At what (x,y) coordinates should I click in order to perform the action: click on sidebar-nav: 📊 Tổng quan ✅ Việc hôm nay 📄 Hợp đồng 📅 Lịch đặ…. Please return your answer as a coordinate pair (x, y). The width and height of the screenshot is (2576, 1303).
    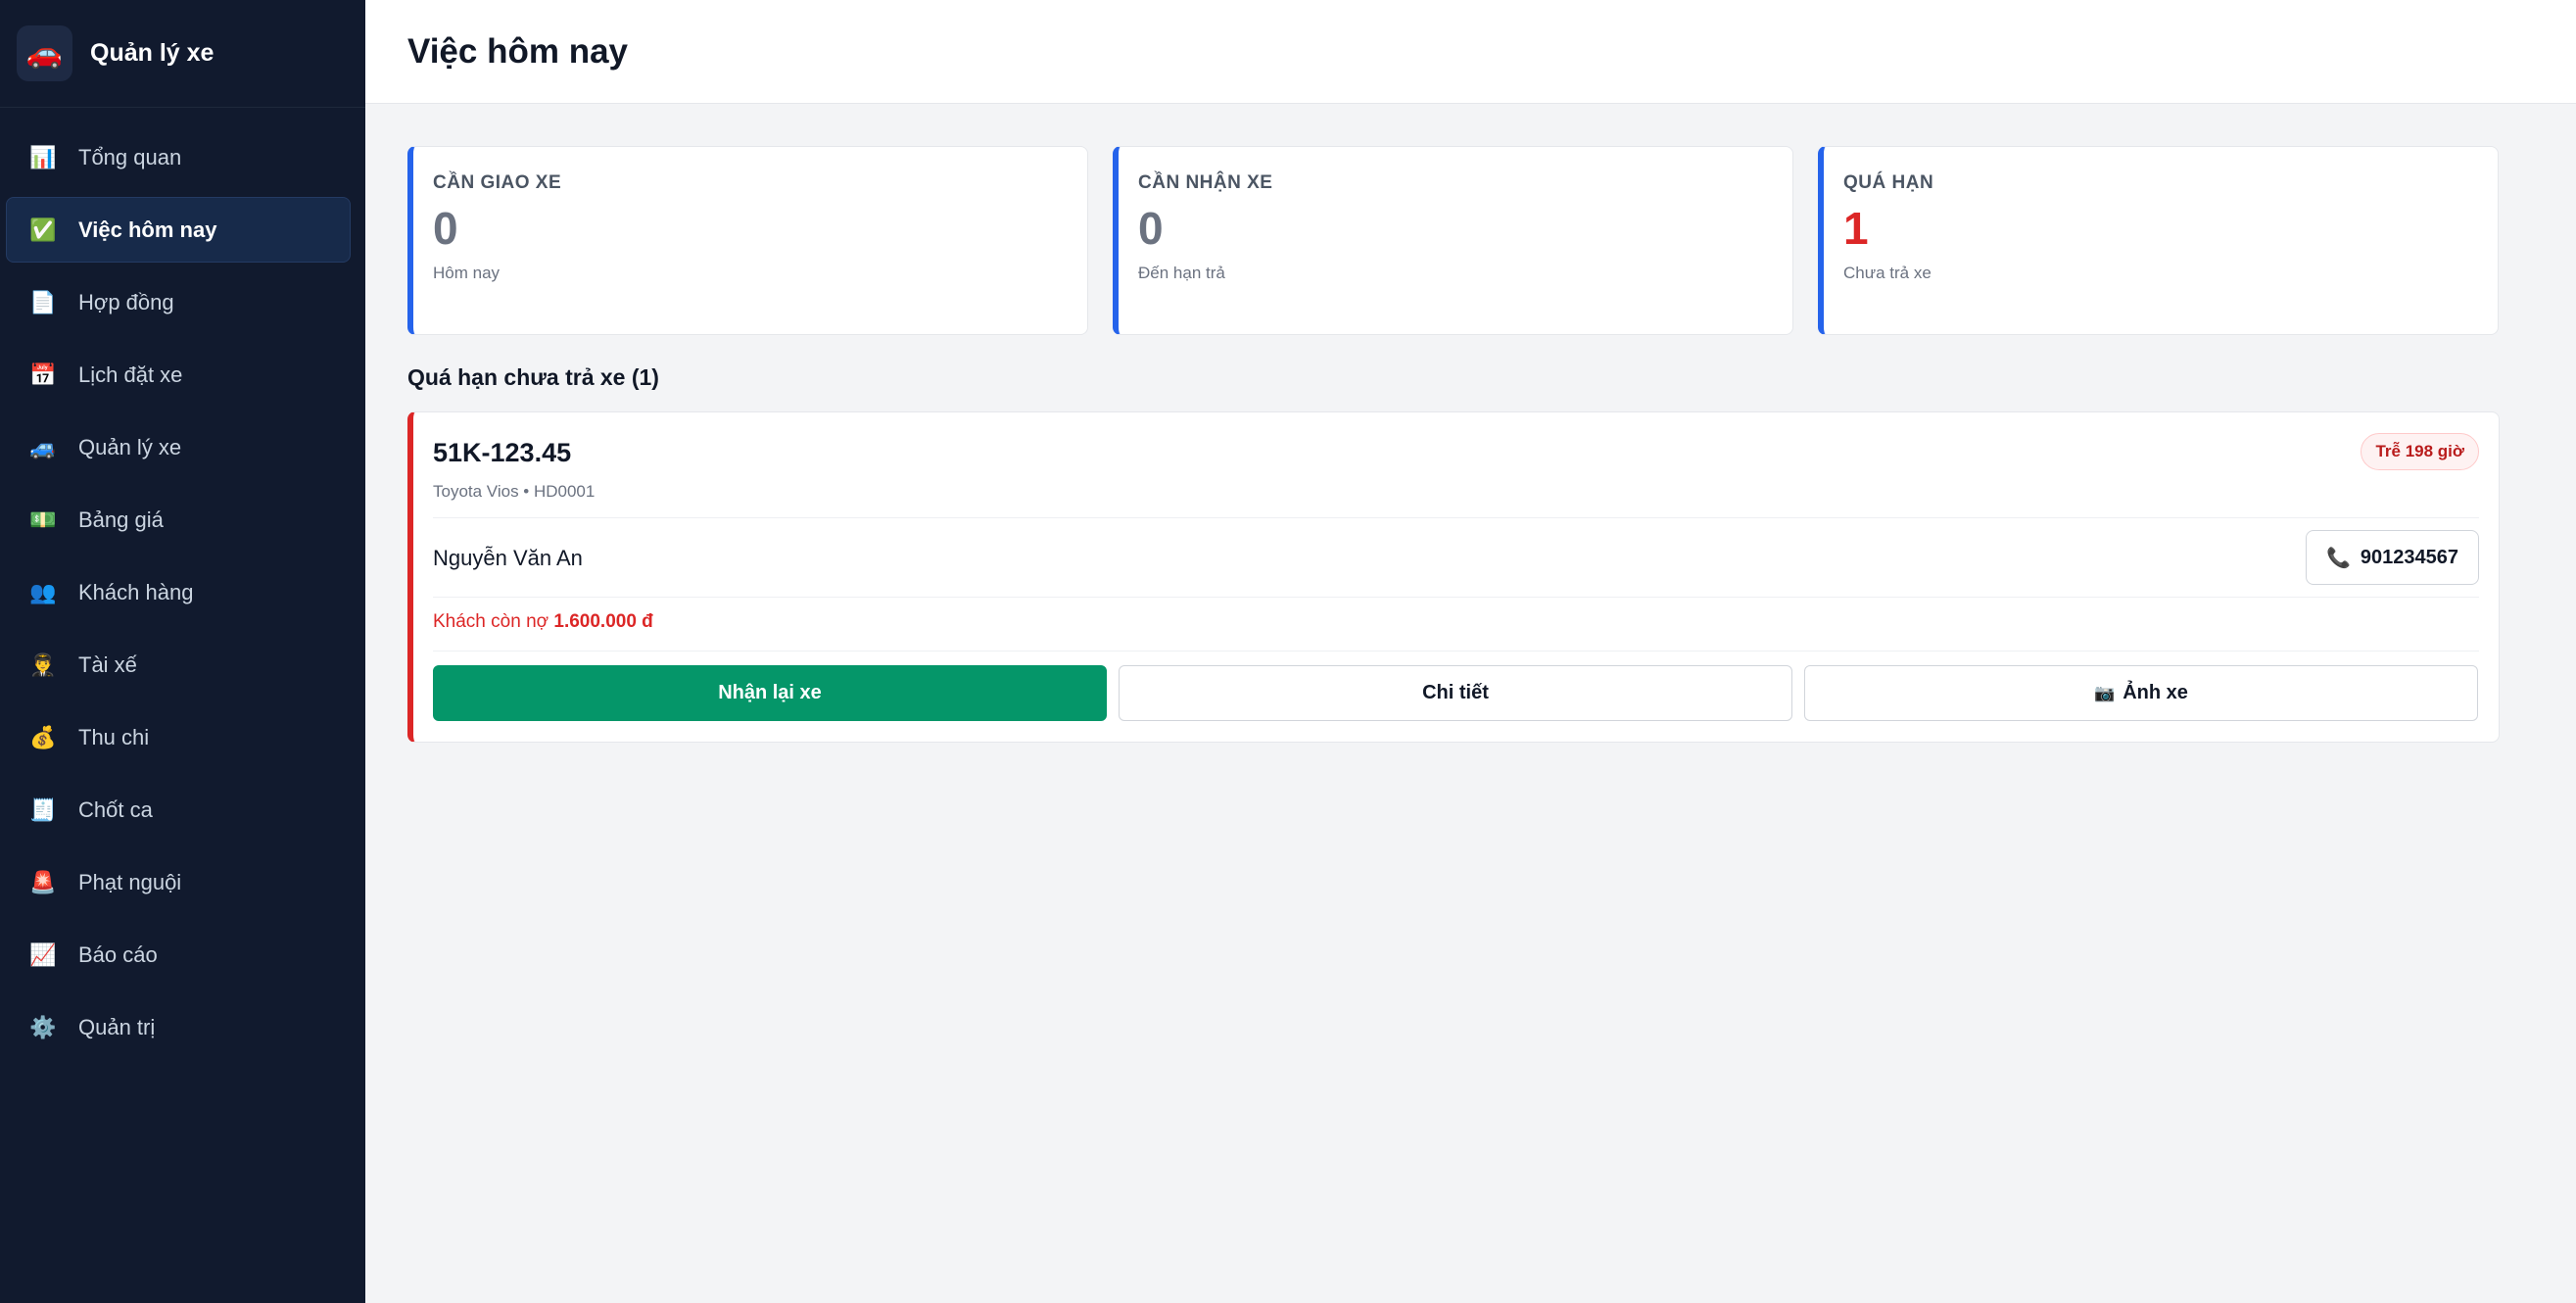
    Looking at the image, I should click on (183, 584).